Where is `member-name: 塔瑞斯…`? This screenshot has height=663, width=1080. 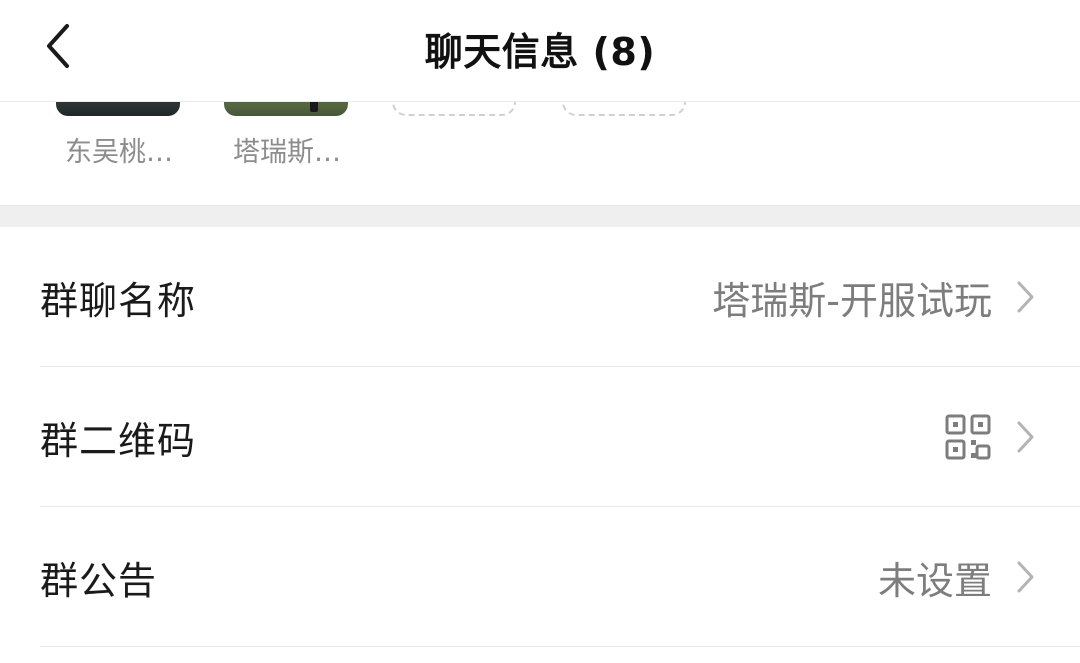
member-name: 塔瑞斯… is located at coordinates (287, 152).